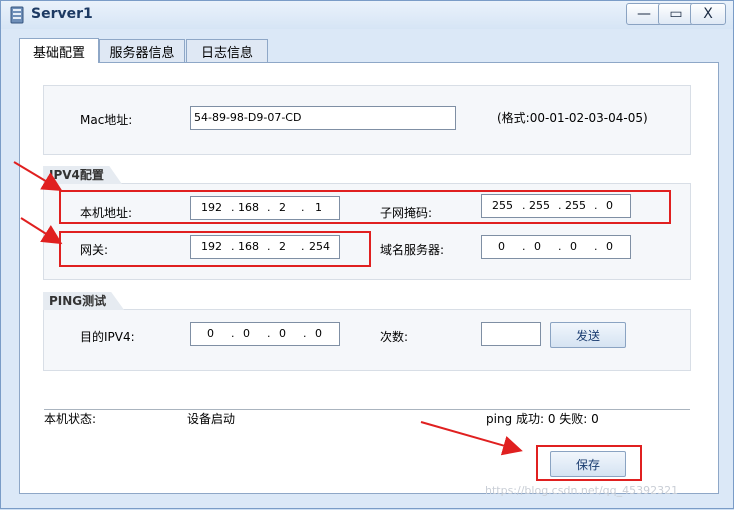 The height and width of the screenshot is (510, 734). I want to click on close-icon: X, so click(708, 14).